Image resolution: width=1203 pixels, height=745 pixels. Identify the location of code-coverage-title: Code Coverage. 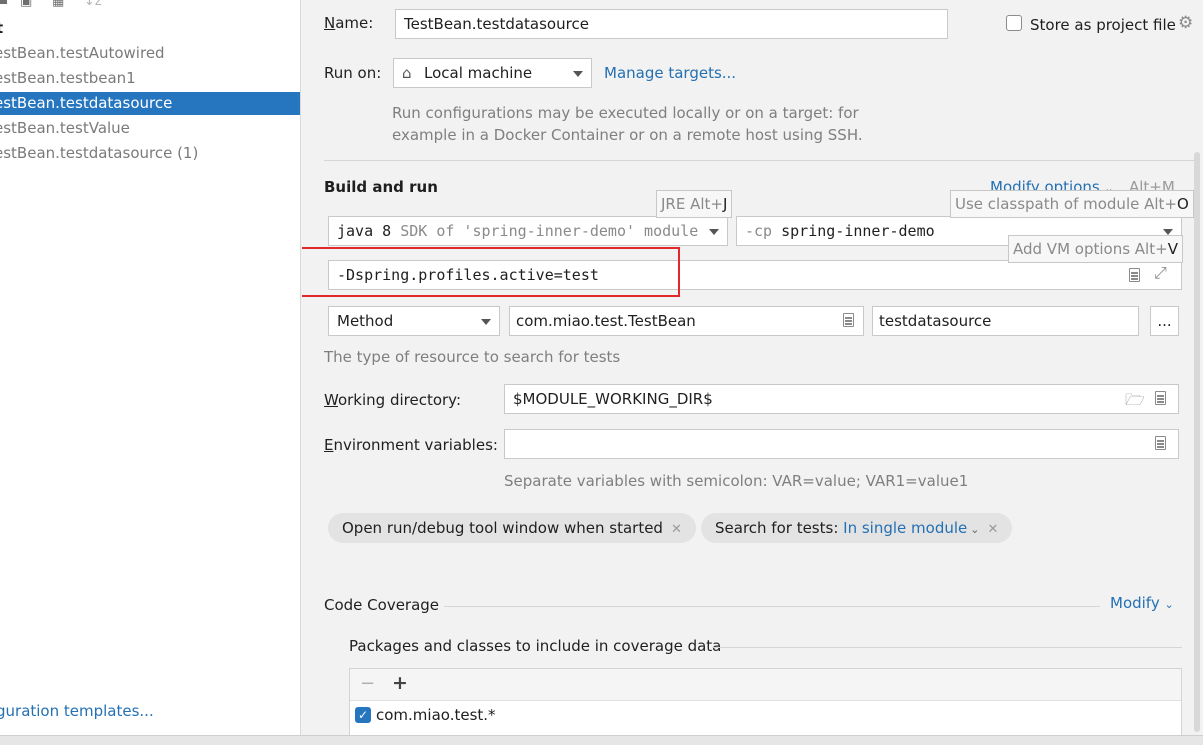
(382, 605).